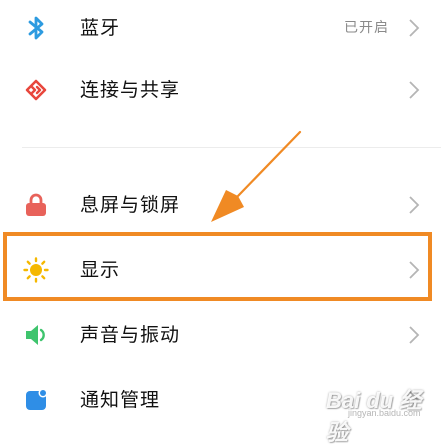 The width and height of the screenshot is (441, 447). I want to click on lock-icon, so click(36, 205).